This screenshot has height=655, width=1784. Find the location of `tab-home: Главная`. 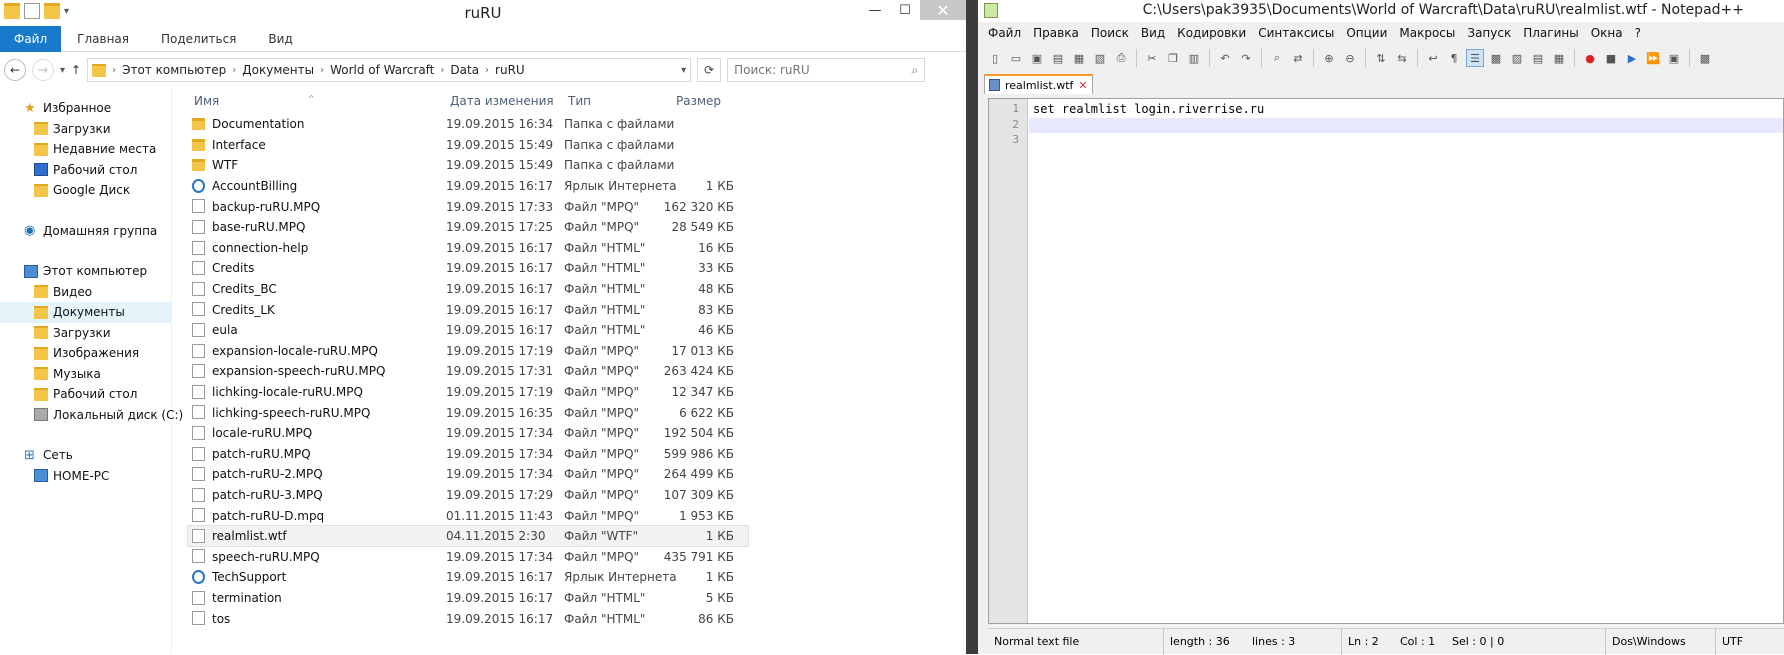

tab-home: Главная is located at coordinates (103, 39).